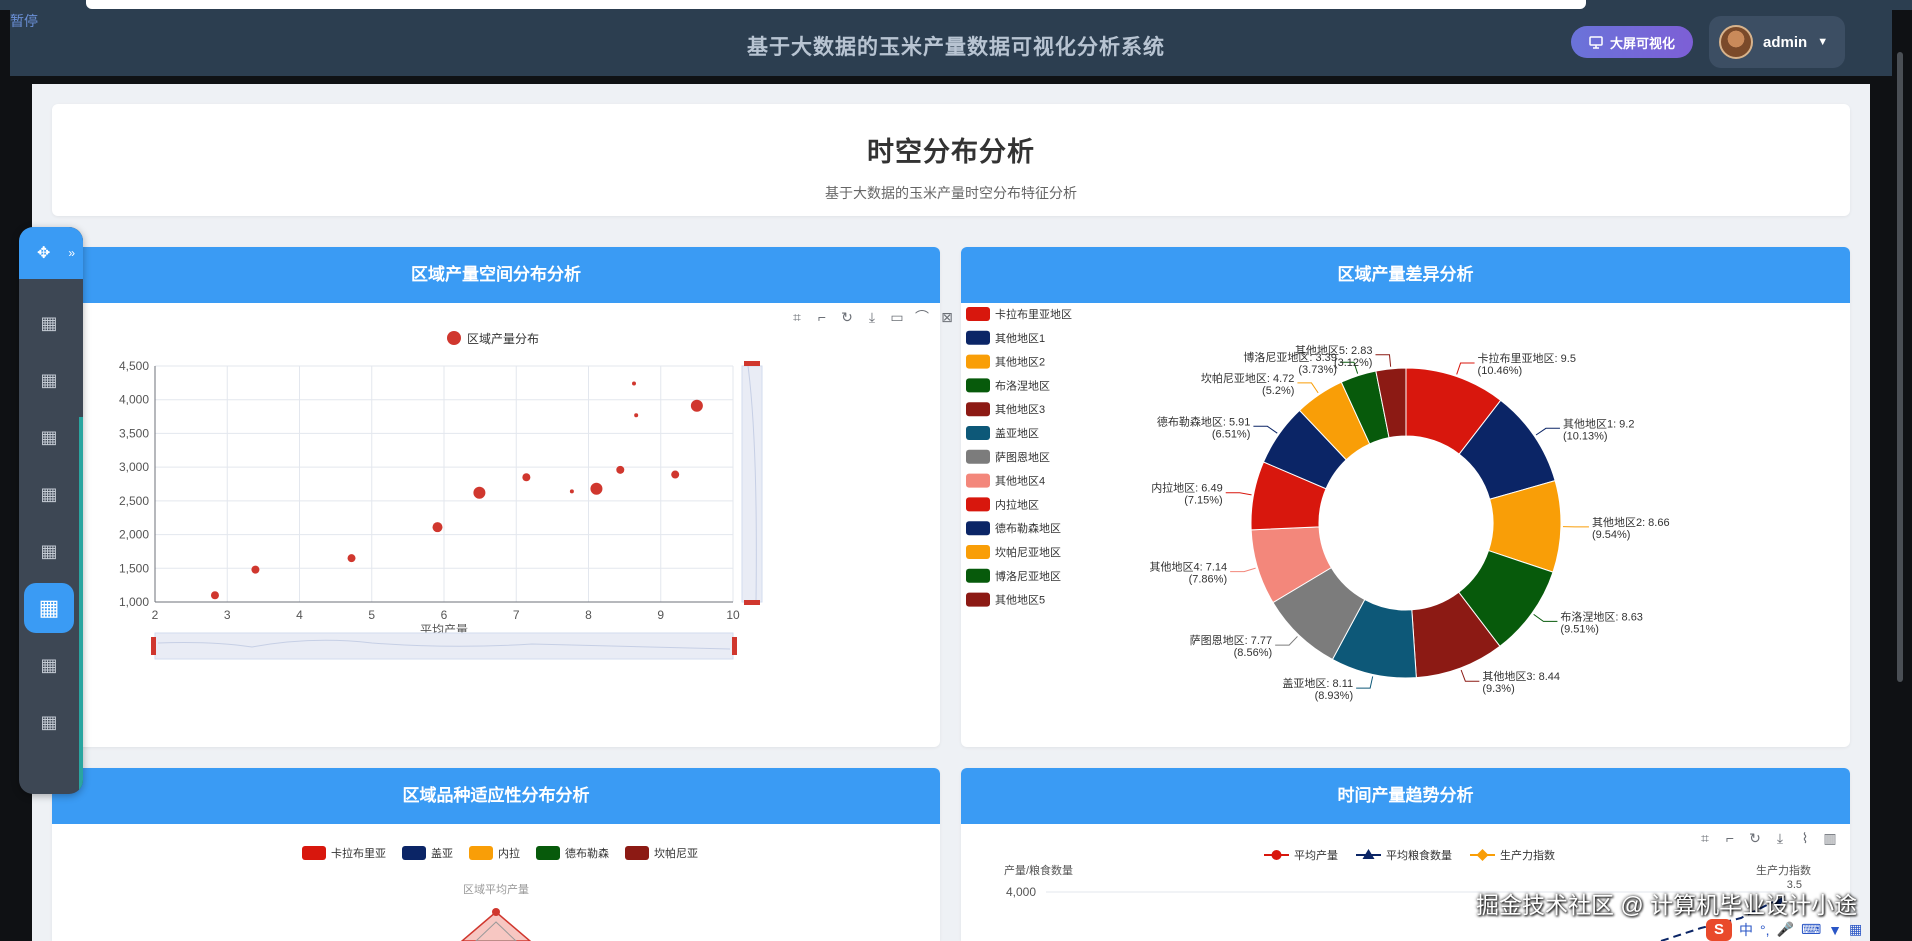 Image resolution: width=1912 pixels, height=941 pixels. What do you see at coordinates (49, 323) in the screenshot?
I see `nav-item-1: ▦` at bounding box center [49, 323].